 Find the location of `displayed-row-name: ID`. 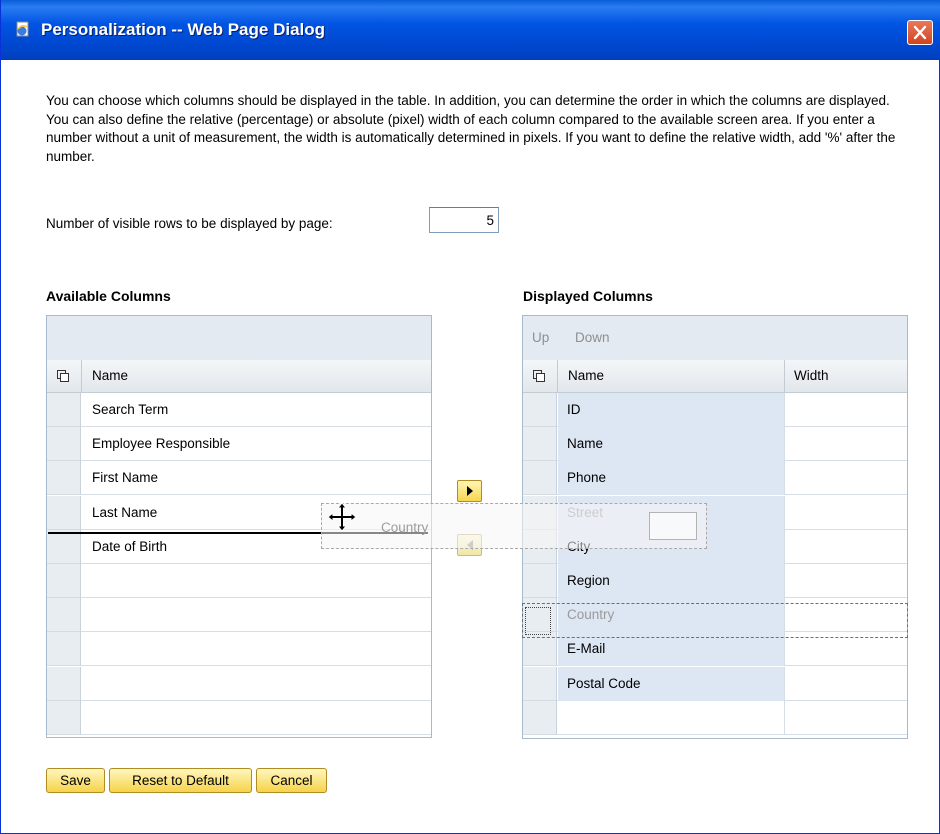

displayed-row-name: ID is located at coordinates (671, 410).